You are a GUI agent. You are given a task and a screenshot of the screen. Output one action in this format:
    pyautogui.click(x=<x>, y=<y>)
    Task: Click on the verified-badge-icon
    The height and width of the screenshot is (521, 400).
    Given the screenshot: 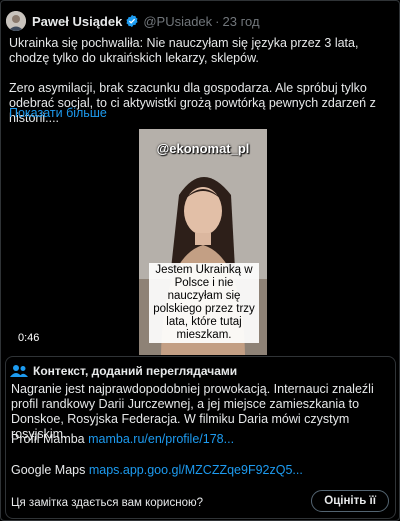 What is the action you would take?
    pyautogui.click(x=132, y=21)
    